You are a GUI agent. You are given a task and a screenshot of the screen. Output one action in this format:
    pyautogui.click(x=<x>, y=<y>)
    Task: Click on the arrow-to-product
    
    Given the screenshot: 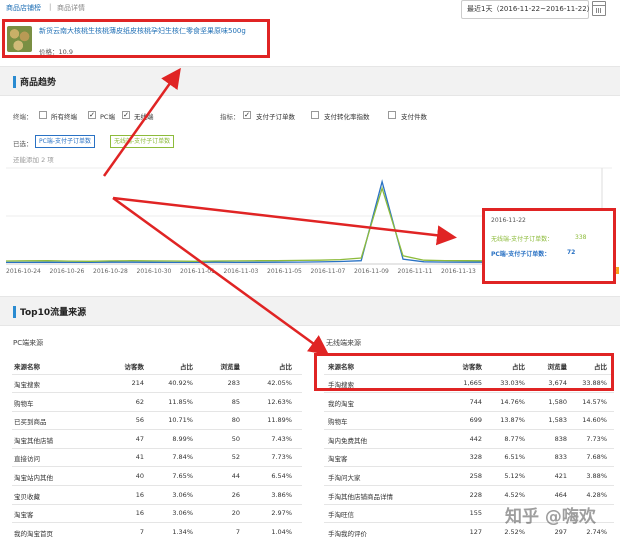 What is the action you would take?
    pyautogui.click(x=141, y=122)
    